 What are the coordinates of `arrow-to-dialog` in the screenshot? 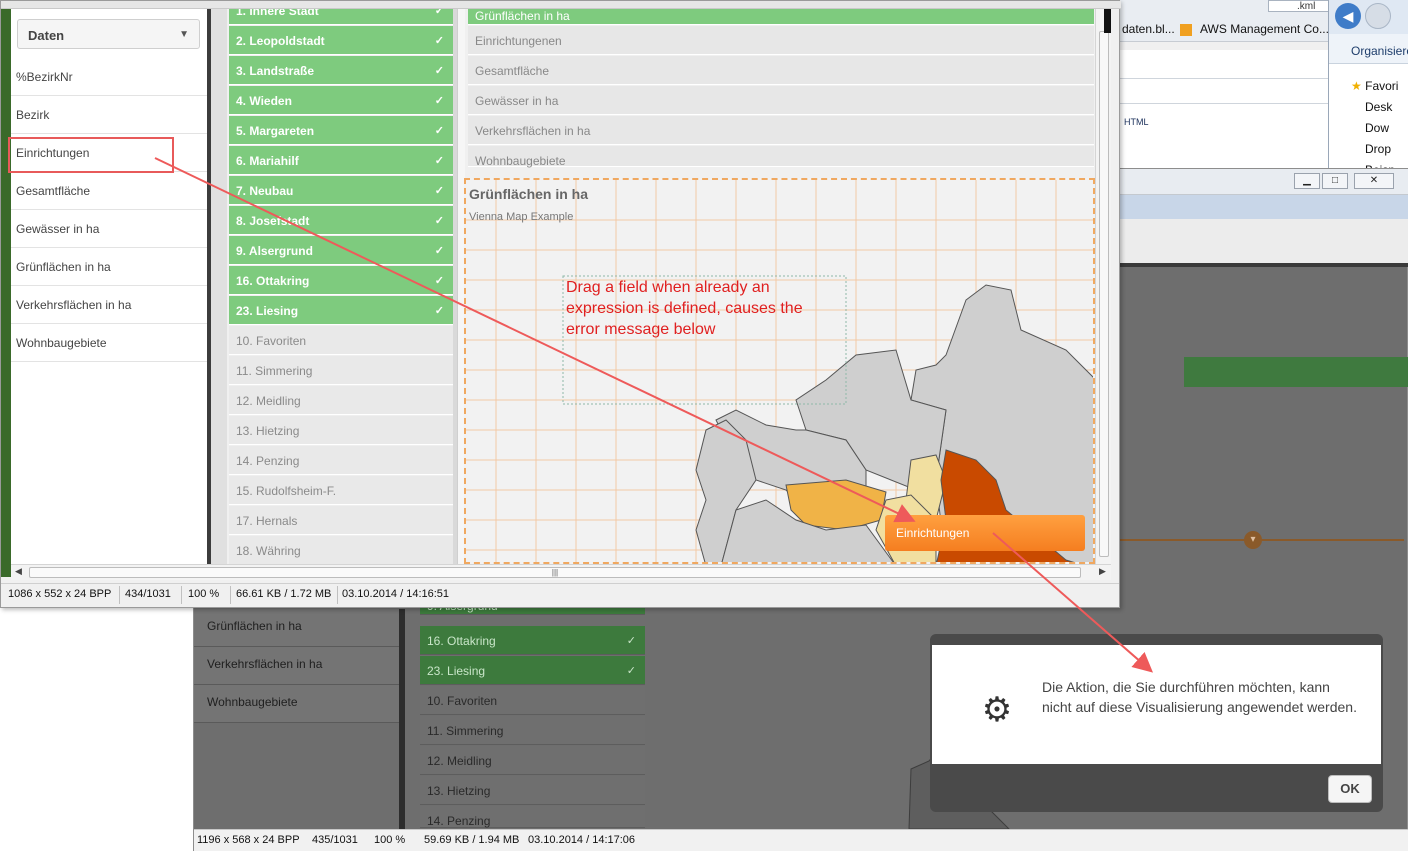 It's located at (1073, 602).